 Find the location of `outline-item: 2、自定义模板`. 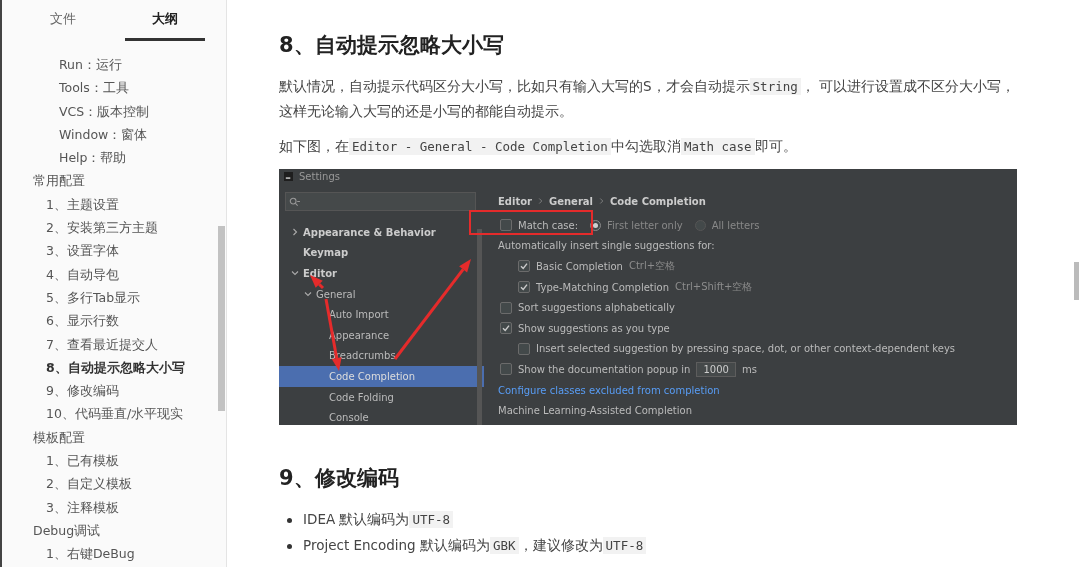

outline-item: 2、自定义模板 is located at coordinates (67, 484).